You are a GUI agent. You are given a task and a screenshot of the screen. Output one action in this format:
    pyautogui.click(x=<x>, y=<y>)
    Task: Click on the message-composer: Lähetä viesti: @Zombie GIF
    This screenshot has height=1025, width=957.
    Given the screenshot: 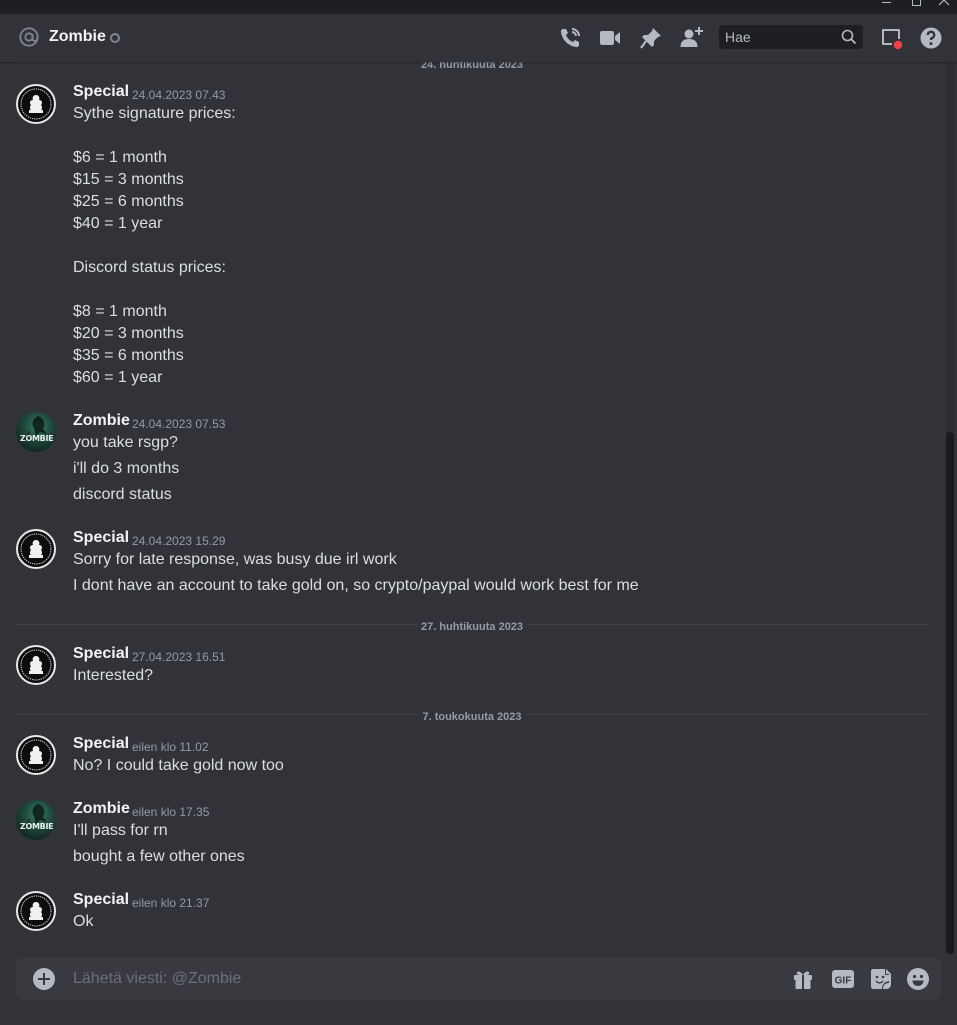 What is the action you would take?
    pyautogui.click(x=479, y=979)
    